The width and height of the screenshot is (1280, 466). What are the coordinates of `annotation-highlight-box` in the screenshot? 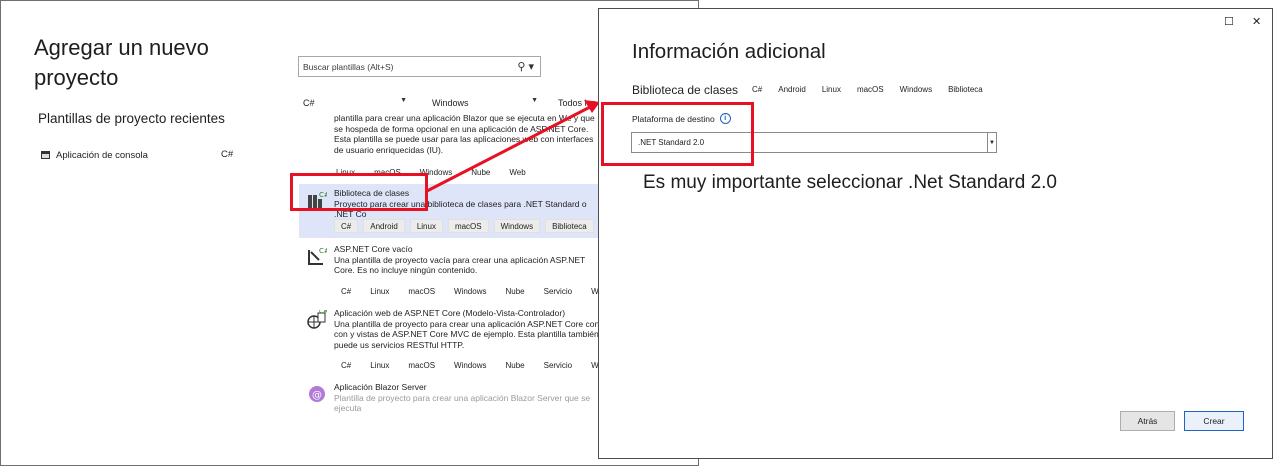 It's located at (677, 134).